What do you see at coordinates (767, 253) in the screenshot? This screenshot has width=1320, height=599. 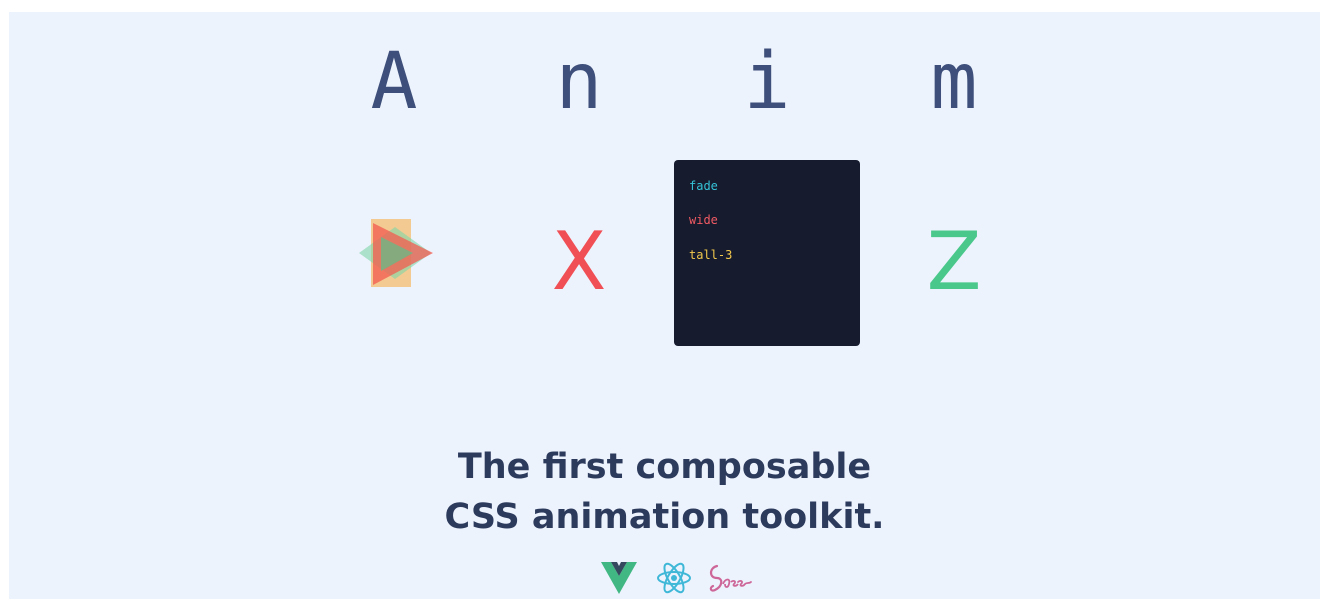 I see `code-preview-panel: fade wide tall-3` at bounding box center [767, 253].